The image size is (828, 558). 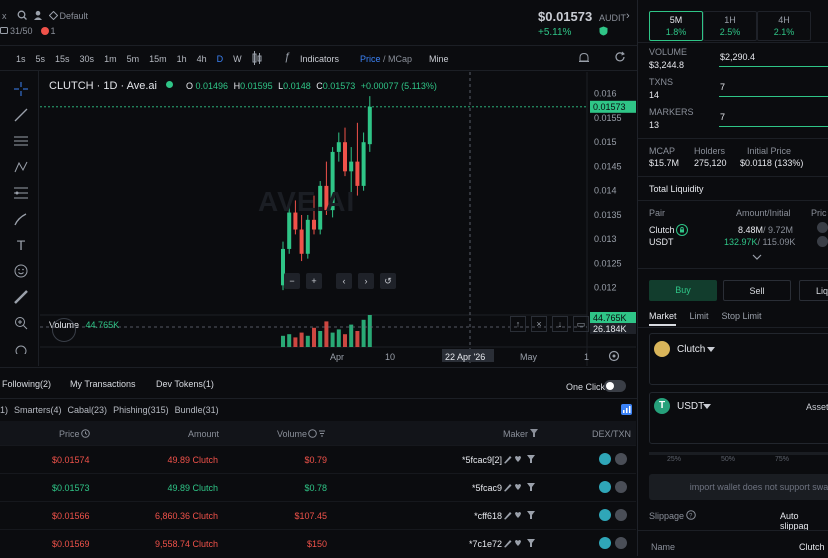 What do you see at coordinates (103, 384) in the screenshot?
I see `tab-my-transactions: My Transactions` at bounding box center [103, 384].